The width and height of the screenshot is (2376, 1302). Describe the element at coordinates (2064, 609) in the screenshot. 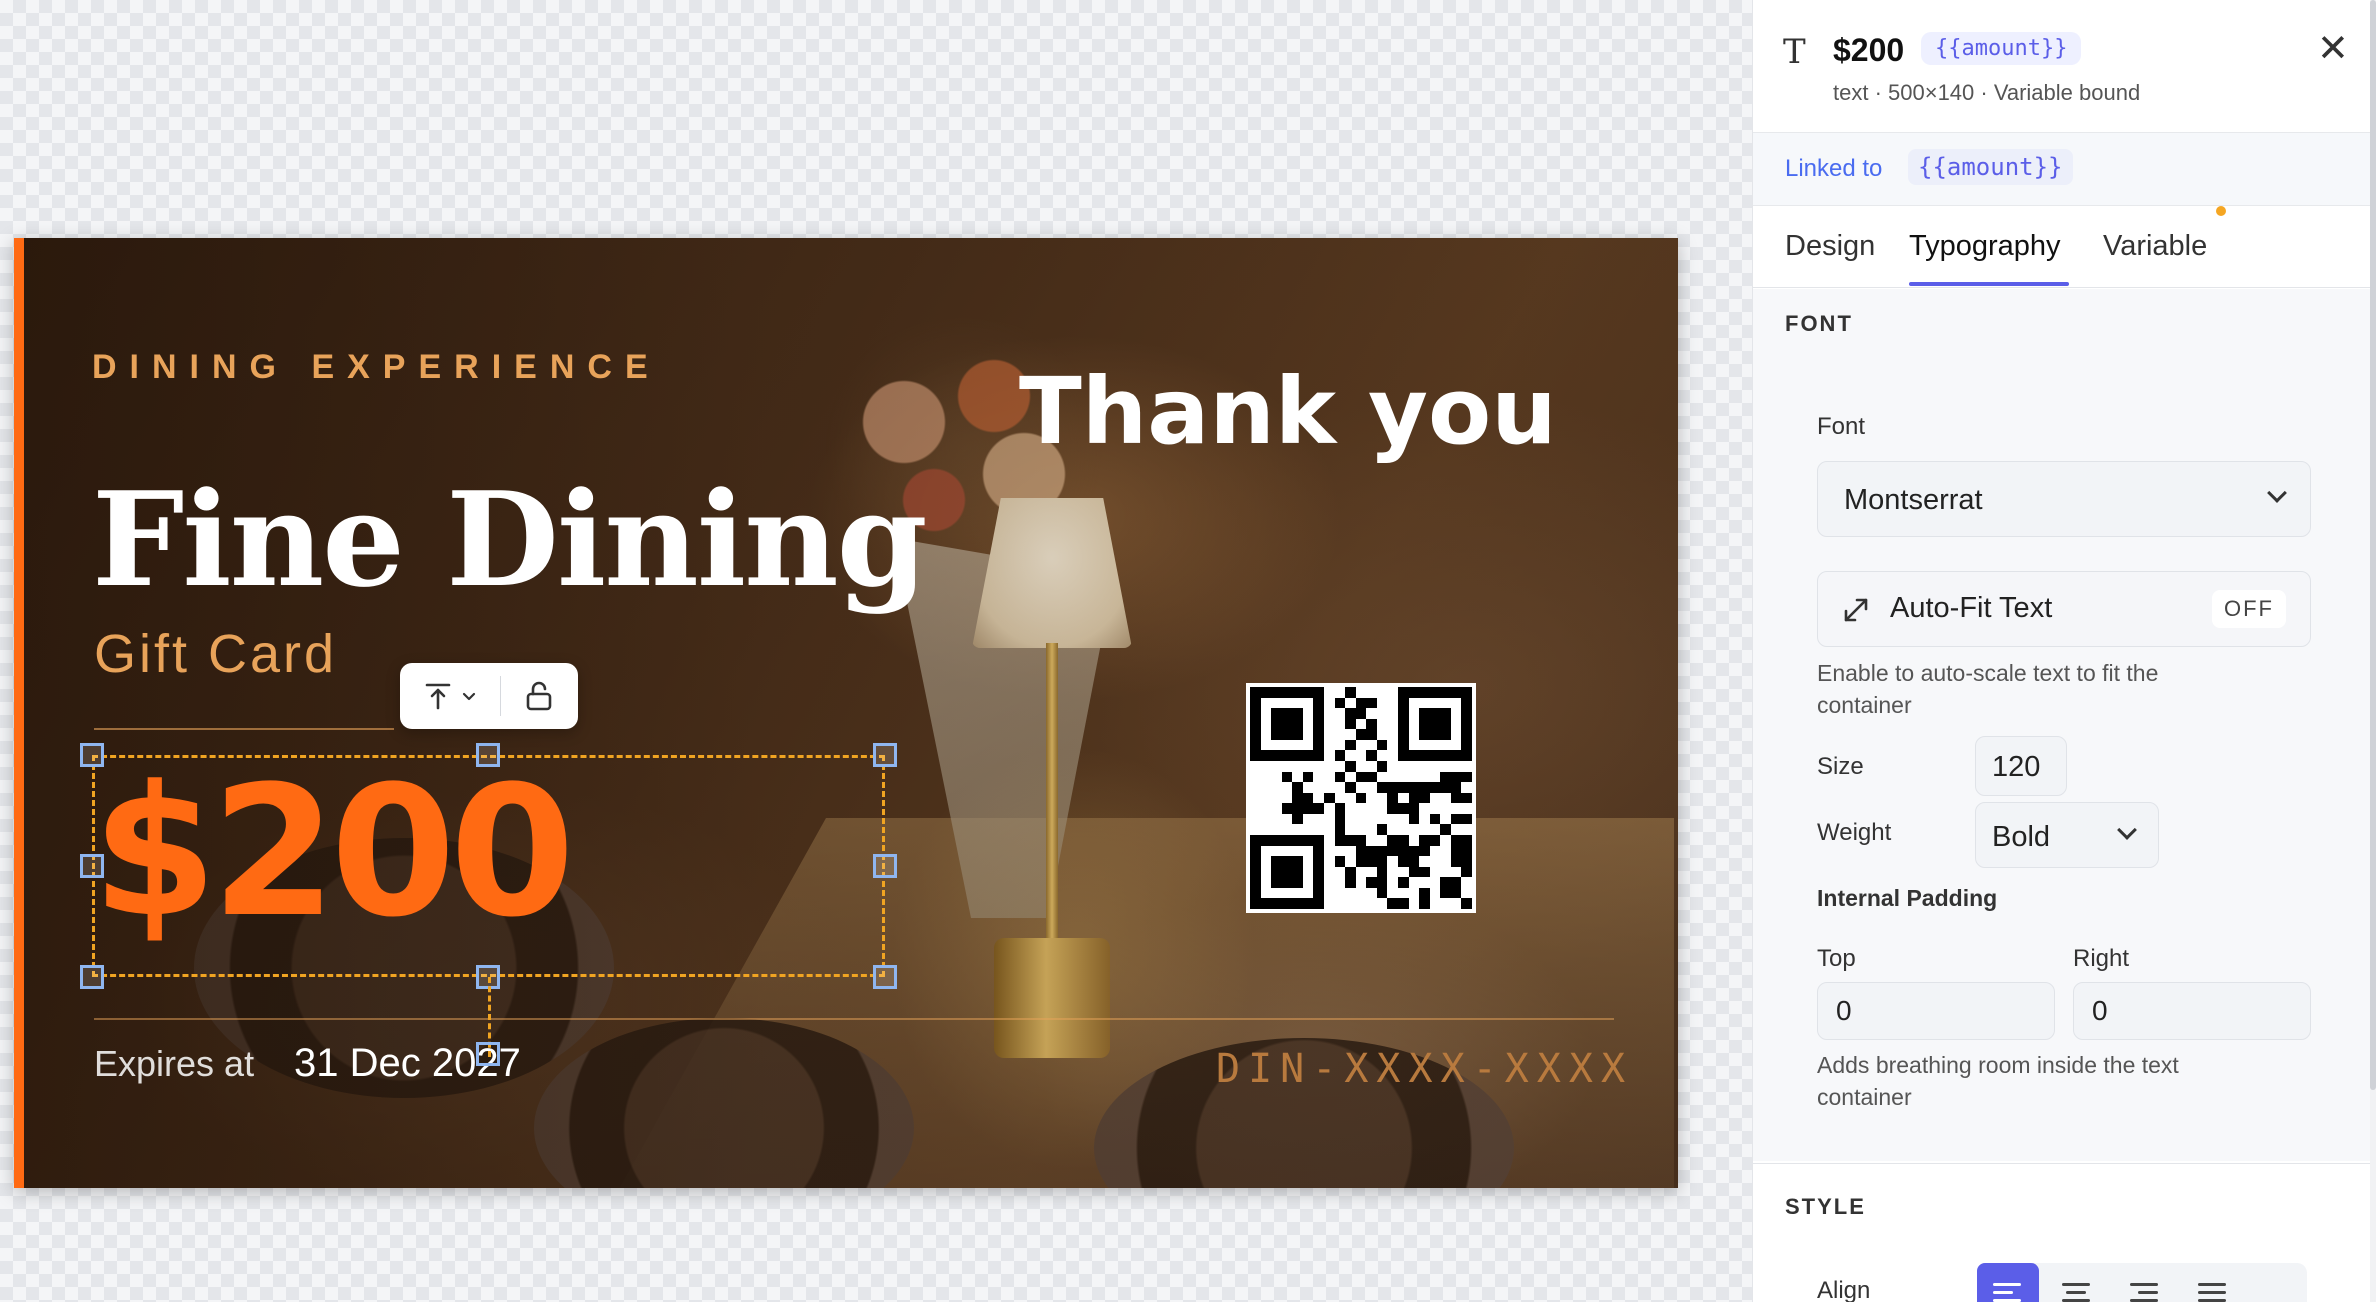

I see `auto-fit-toggle: Auto-Fit Text OFF` at that location.